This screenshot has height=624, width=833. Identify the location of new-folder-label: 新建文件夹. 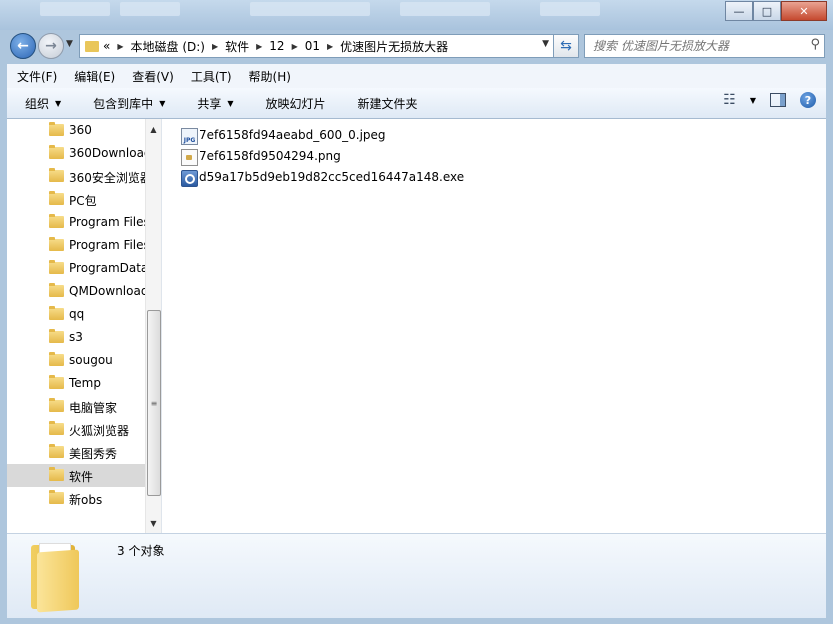
(387, 103).